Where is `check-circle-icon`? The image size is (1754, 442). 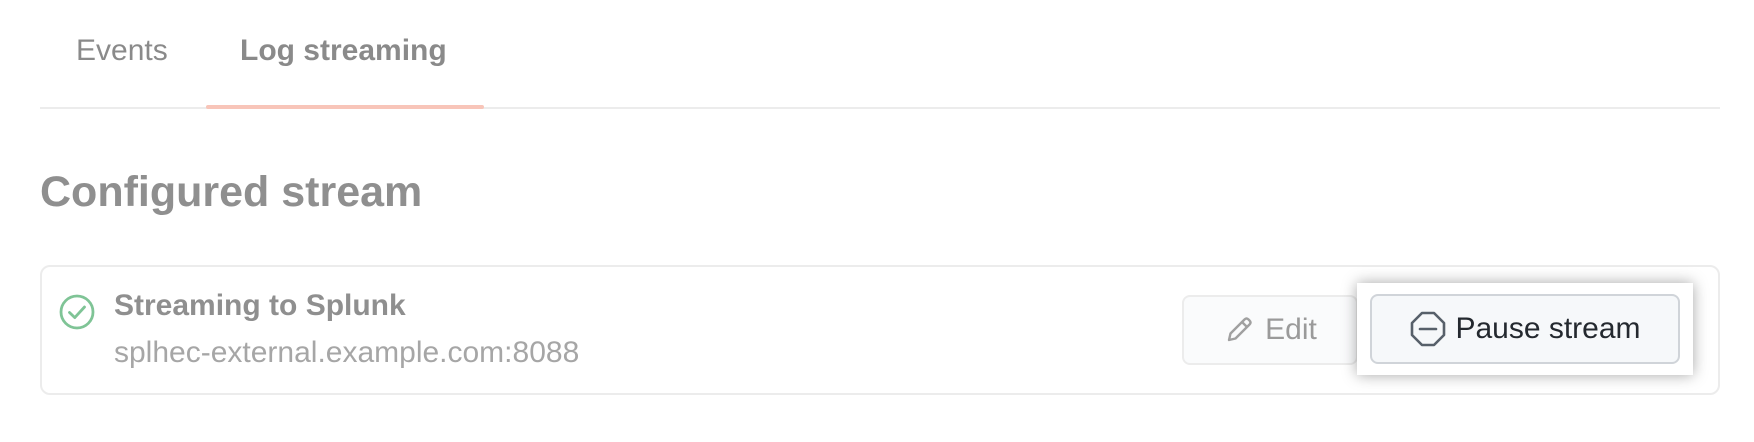
check-circle-icon is located at coordinates (77, 312).